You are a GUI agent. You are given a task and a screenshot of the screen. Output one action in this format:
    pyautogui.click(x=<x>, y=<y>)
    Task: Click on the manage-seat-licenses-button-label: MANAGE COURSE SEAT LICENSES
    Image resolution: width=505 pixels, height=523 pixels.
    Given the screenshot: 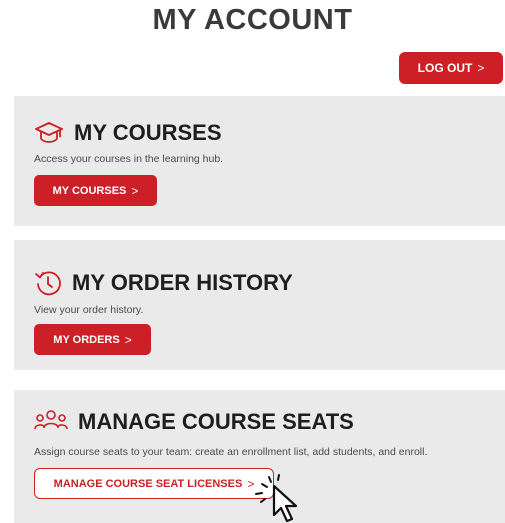 What is the action you would take?
    pyautogui.click(x=148, y=483)
    